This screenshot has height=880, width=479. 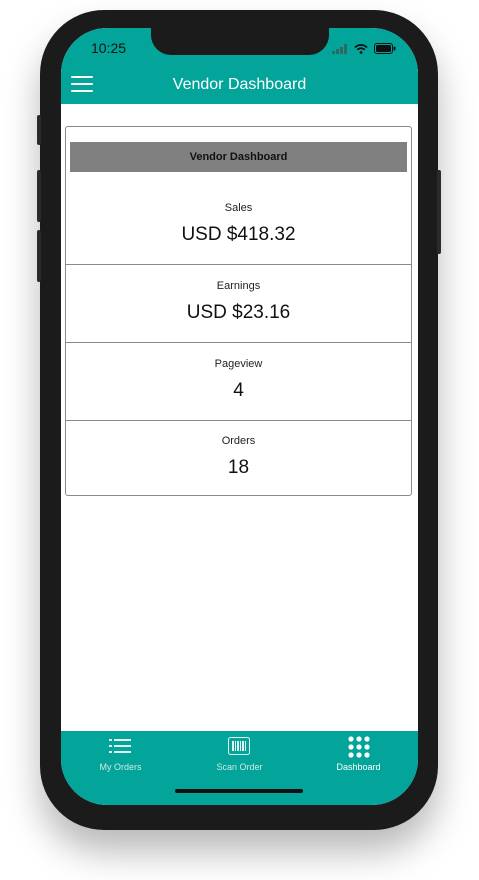 I want to click on signal-icon, so click(x=340, y=50).